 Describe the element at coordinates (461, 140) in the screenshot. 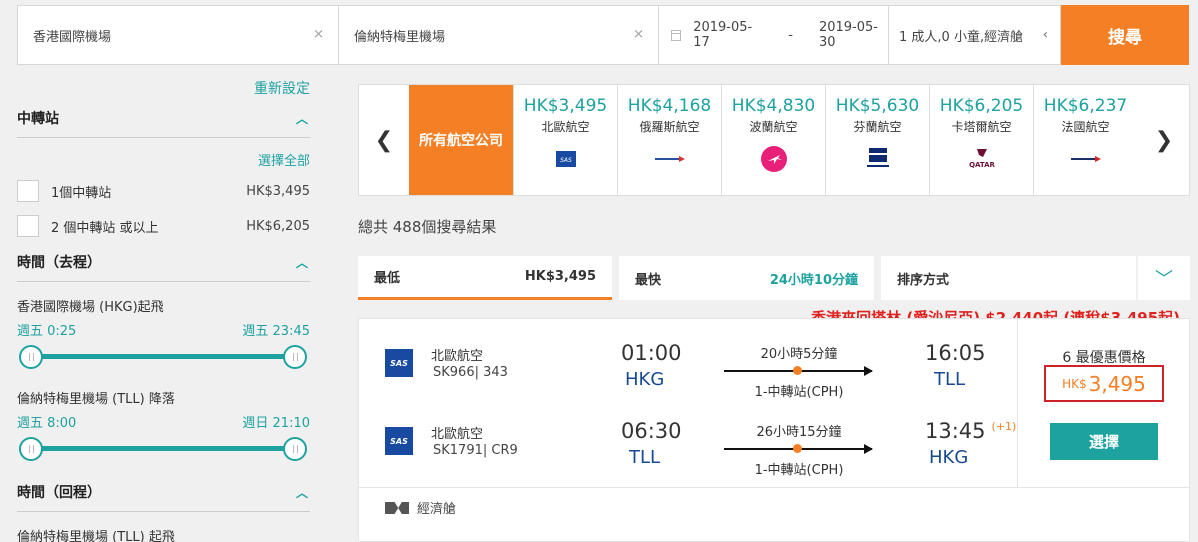

I see `all-airlines-tab: 所有航空公司` at that location.